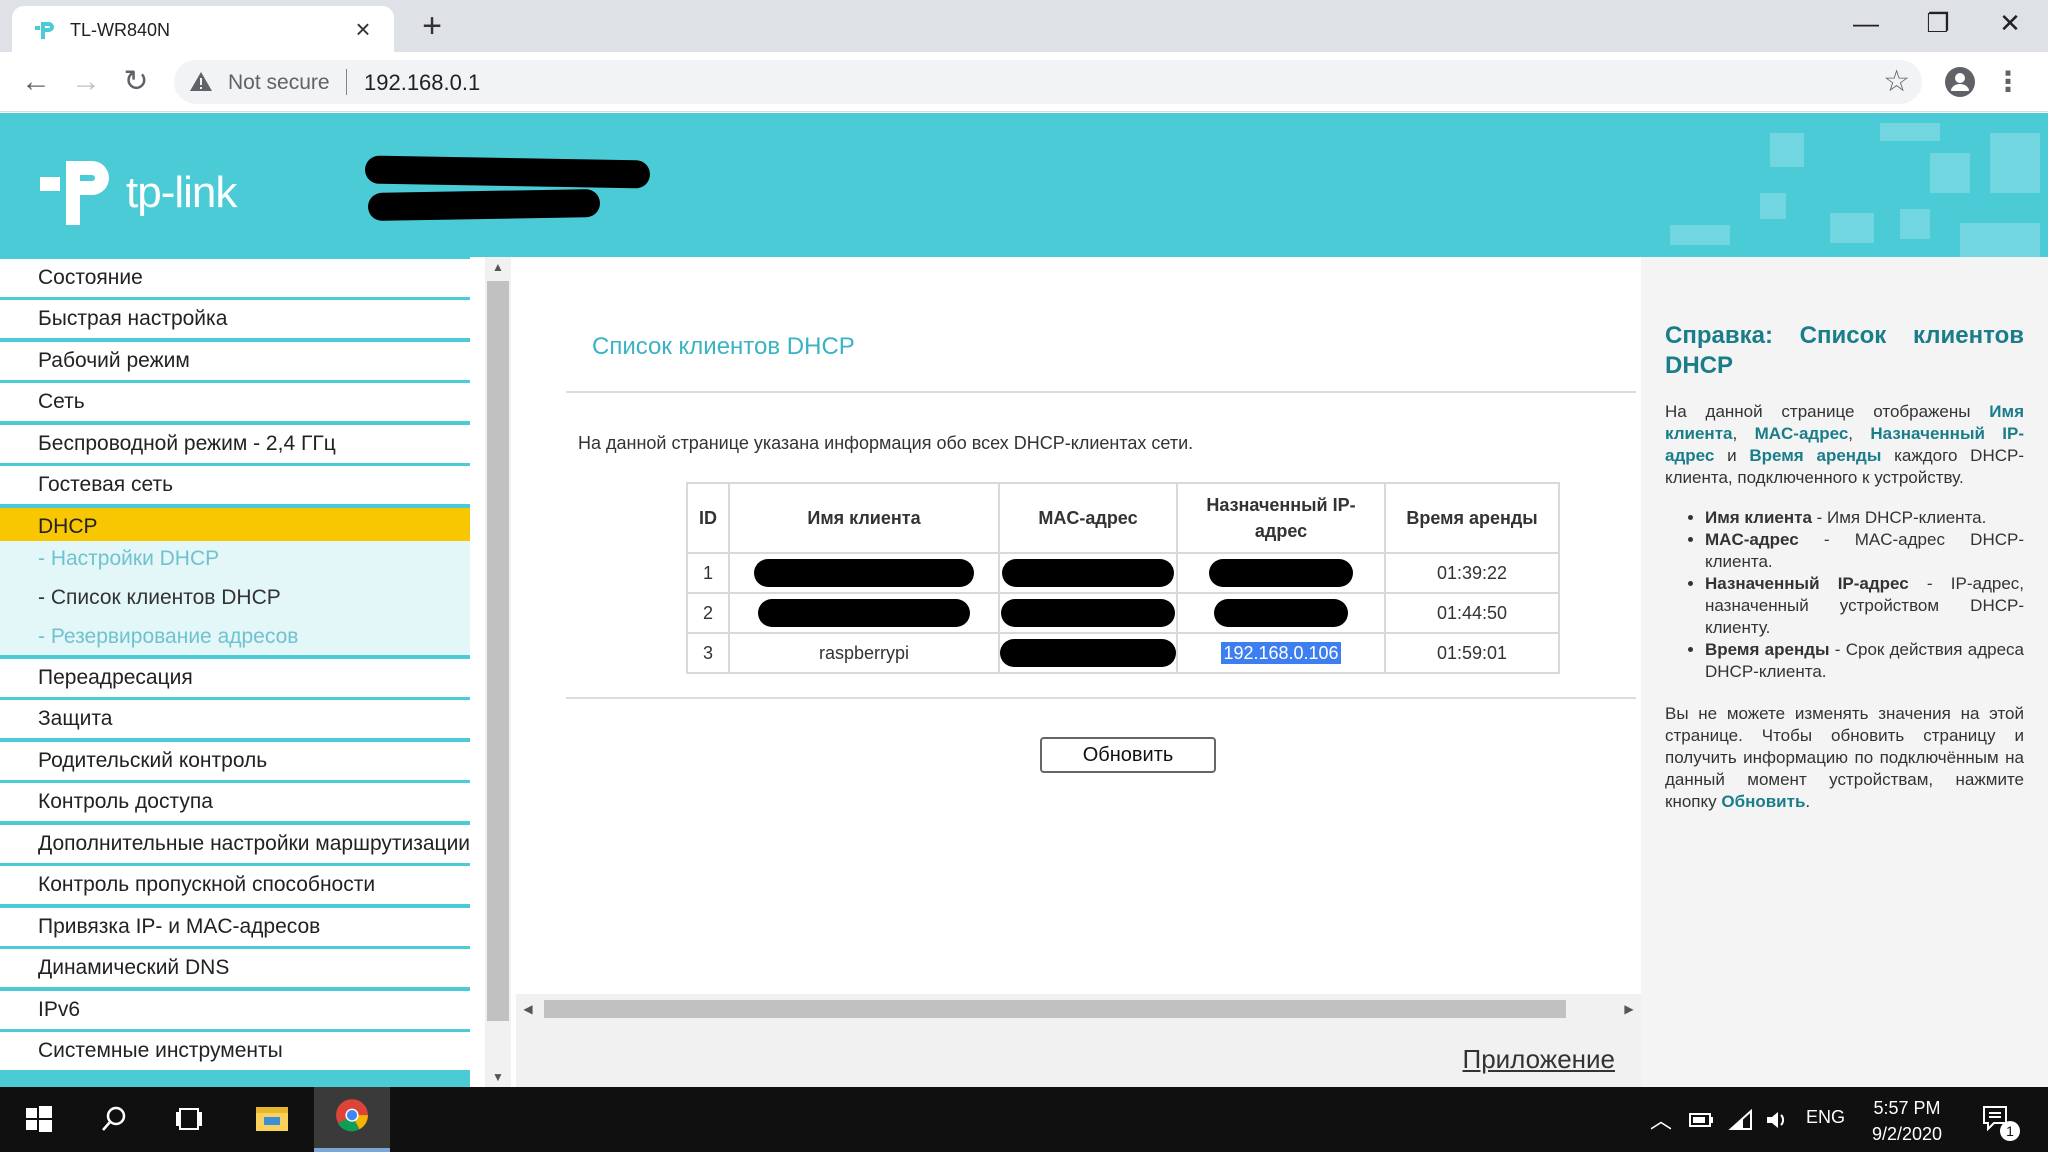 This screenshot has height=1152, width=2048. Describe the element at coordinates (708, 653) in the screenshot. I see `cell-id: 3` at that location.